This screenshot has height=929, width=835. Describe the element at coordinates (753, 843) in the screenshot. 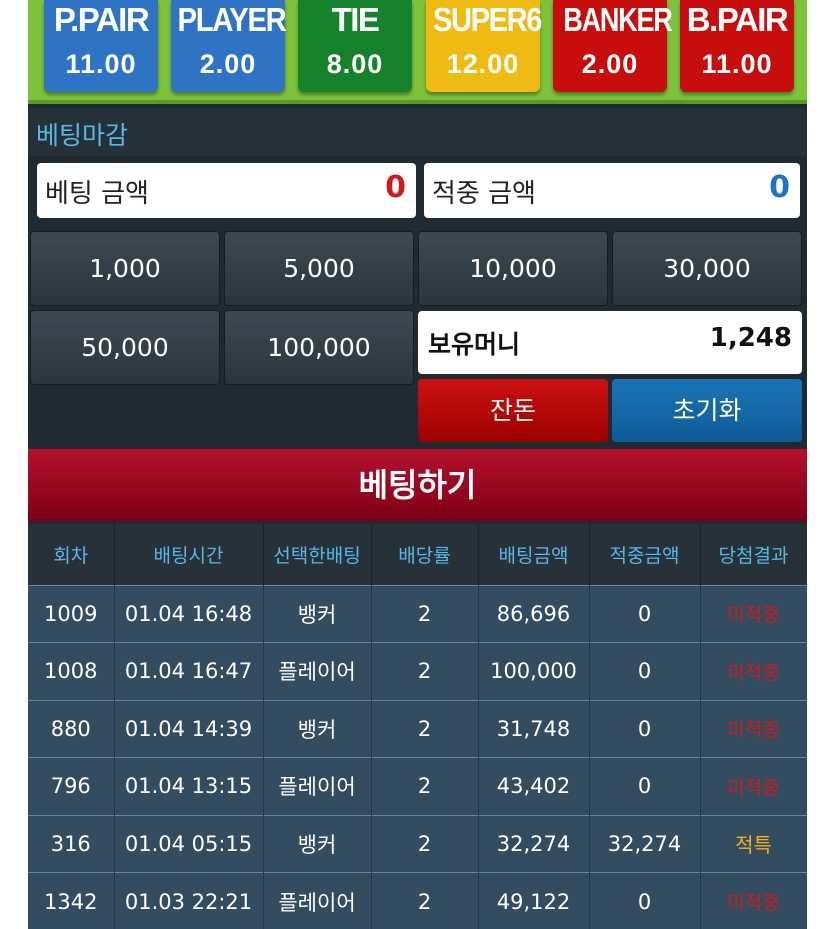

I see `cell-result: 적특` at that location.